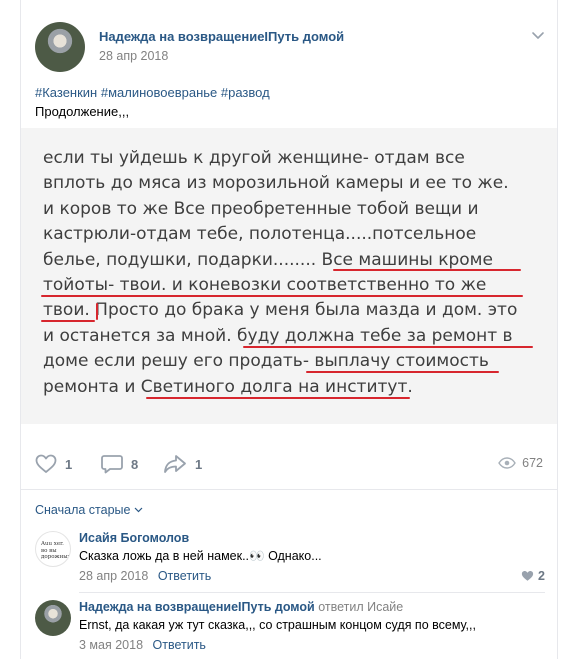 Image resolution: width=567 pixels, height=659 pixels. I want to click on share-icon, so click(175, 464).